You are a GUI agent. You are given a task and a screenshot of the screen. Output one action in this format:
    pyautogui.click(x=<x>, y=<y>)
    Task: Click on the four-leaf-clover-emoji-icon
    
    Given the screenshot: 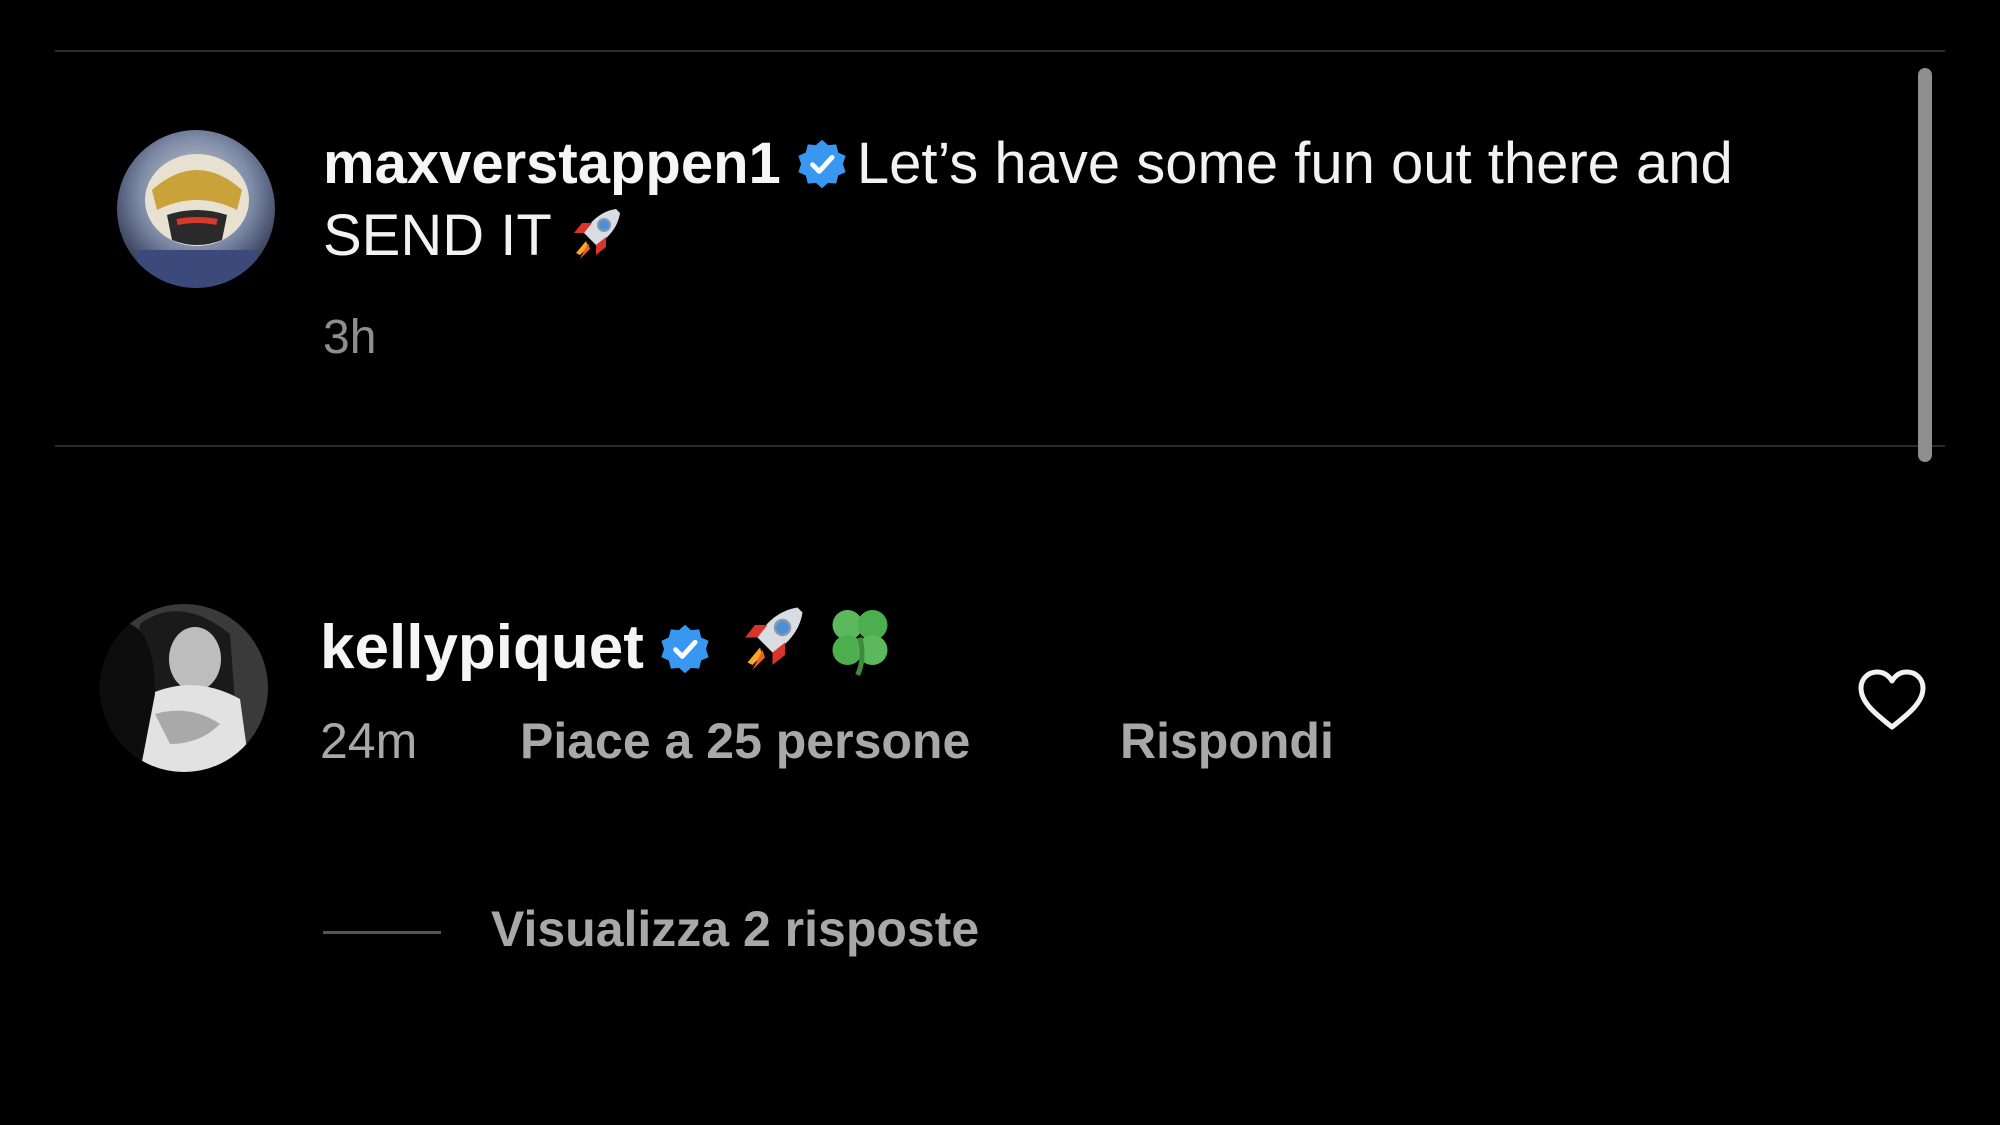 What is the action you would take?
    pyautogui.click(x=860, y=650)
    